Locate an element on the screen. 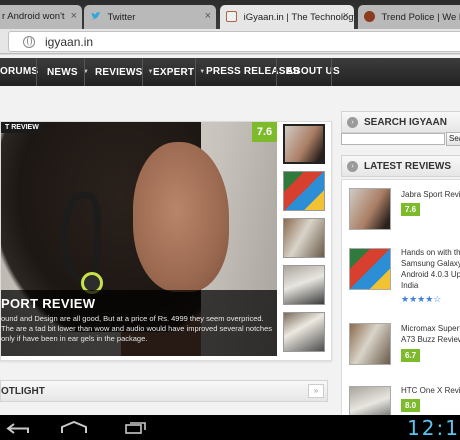 The height and width of the screenshot is (440, 460). url-text: igyaan.in is located at coordinates (69, 42).